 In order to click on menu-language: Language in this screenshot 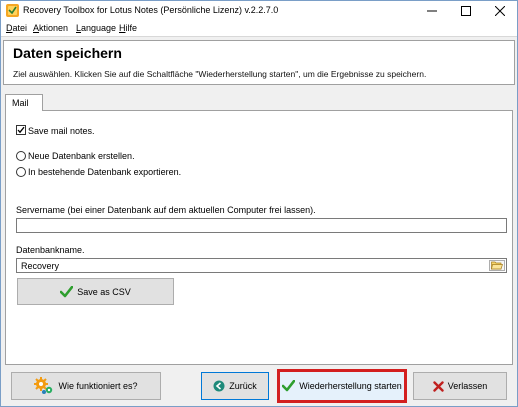, I will do `click(96, 28)`.